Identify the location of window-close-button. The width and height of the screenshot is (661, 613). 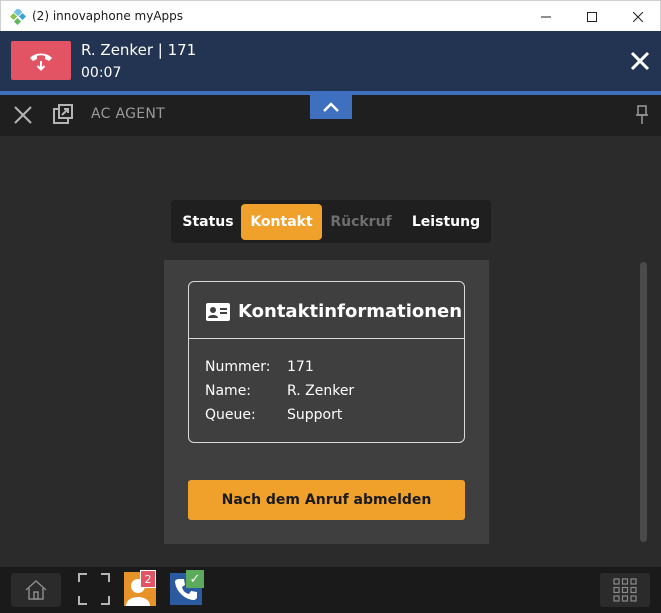
(638, 16).